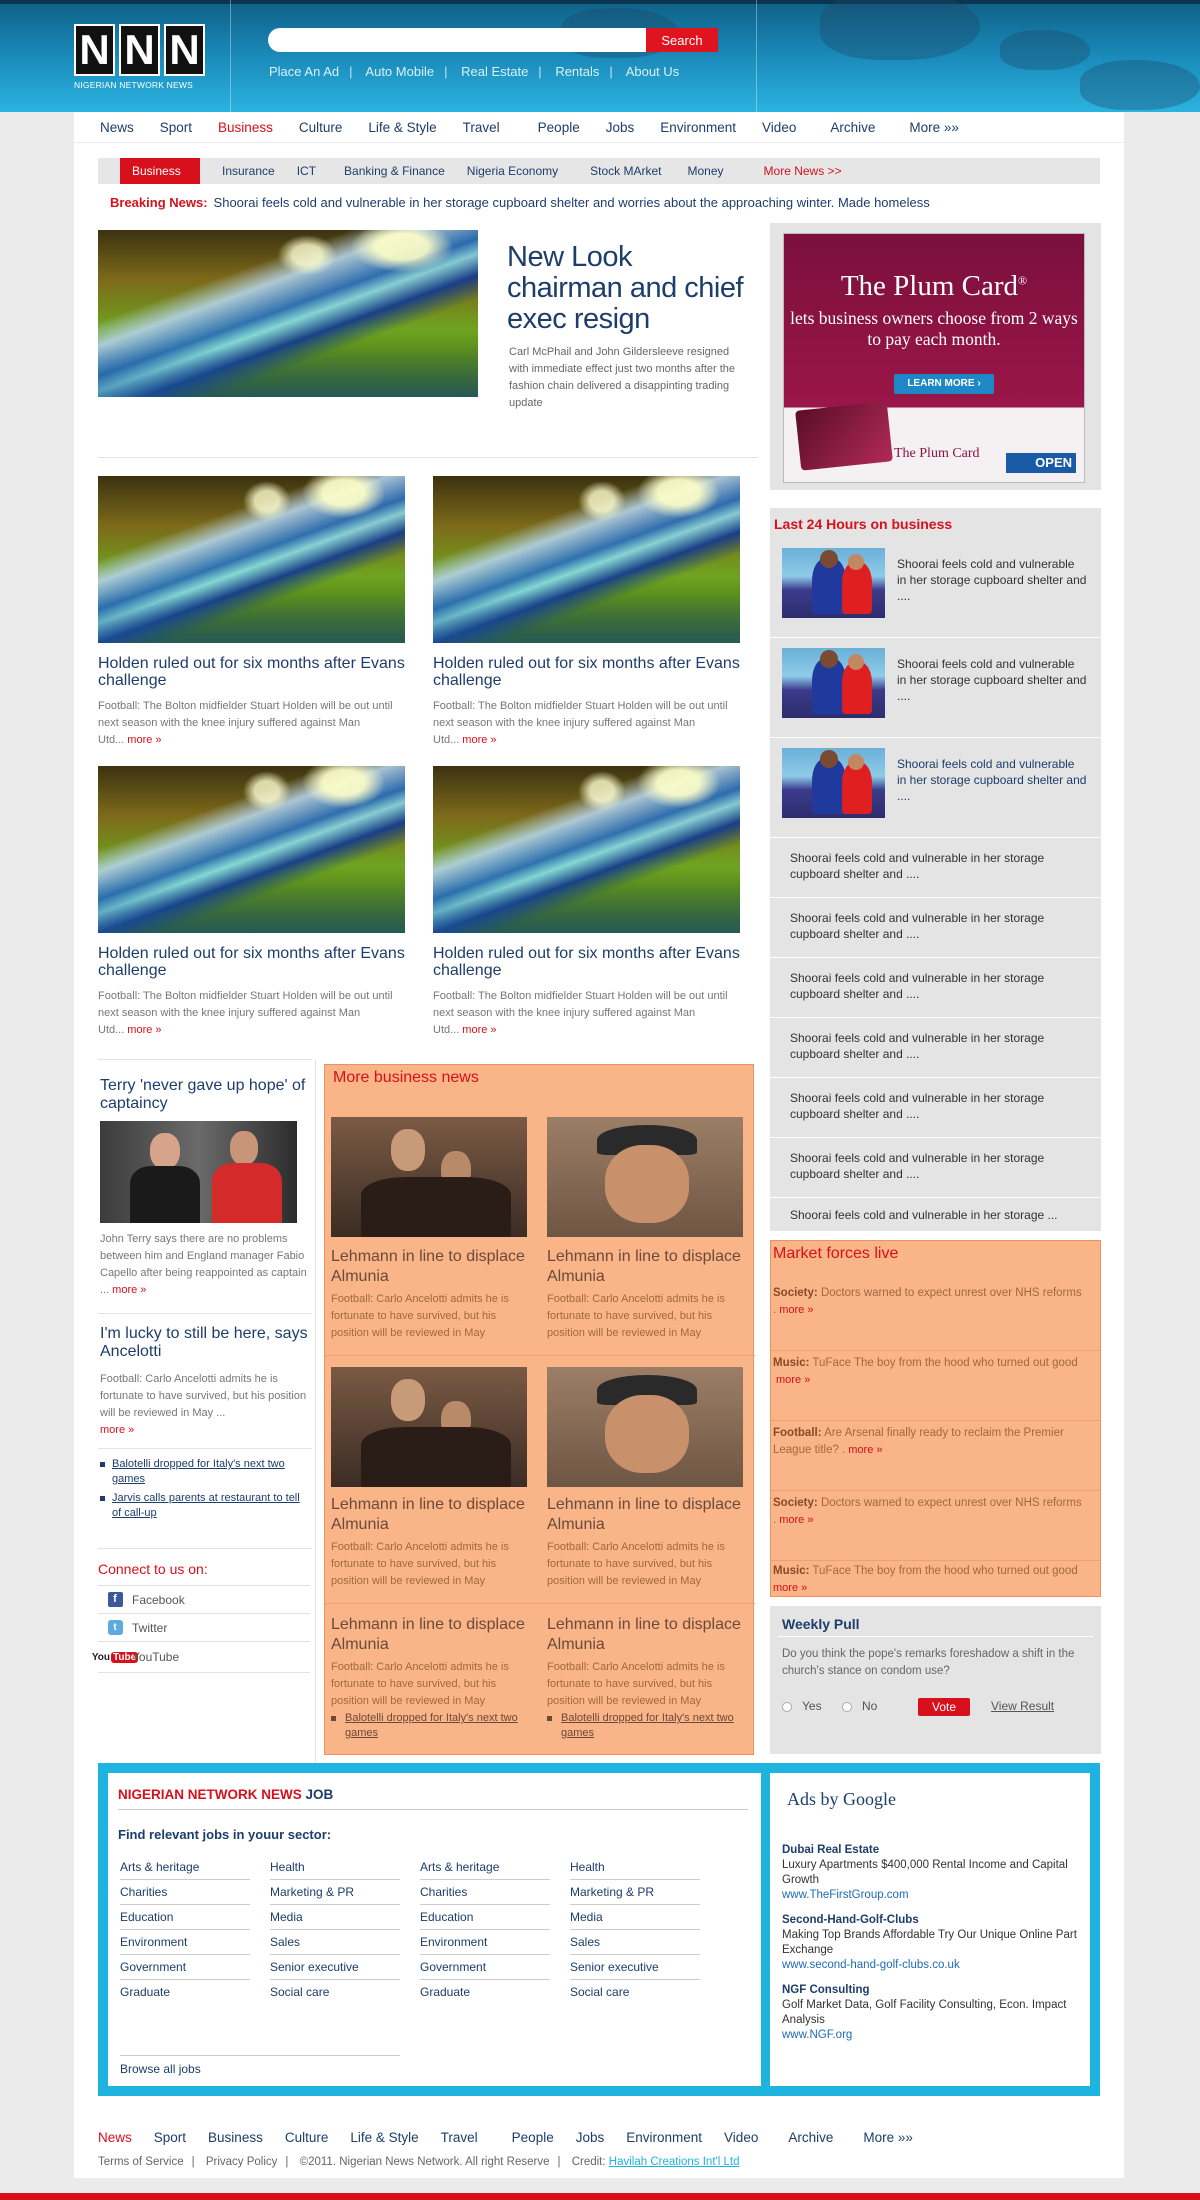 The height and width of the screenshot is (2200, 1200). Describe the element at coordinates (198, 1172) in the screenshot. I see `terry-photo` at that location.